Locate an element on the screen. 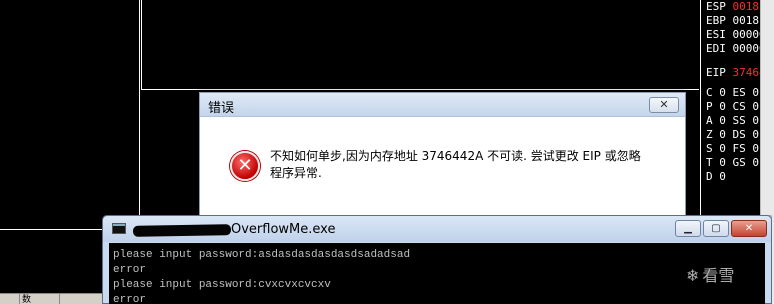  console-title: OverflowMe.exe is located at coordinates (283, 229).